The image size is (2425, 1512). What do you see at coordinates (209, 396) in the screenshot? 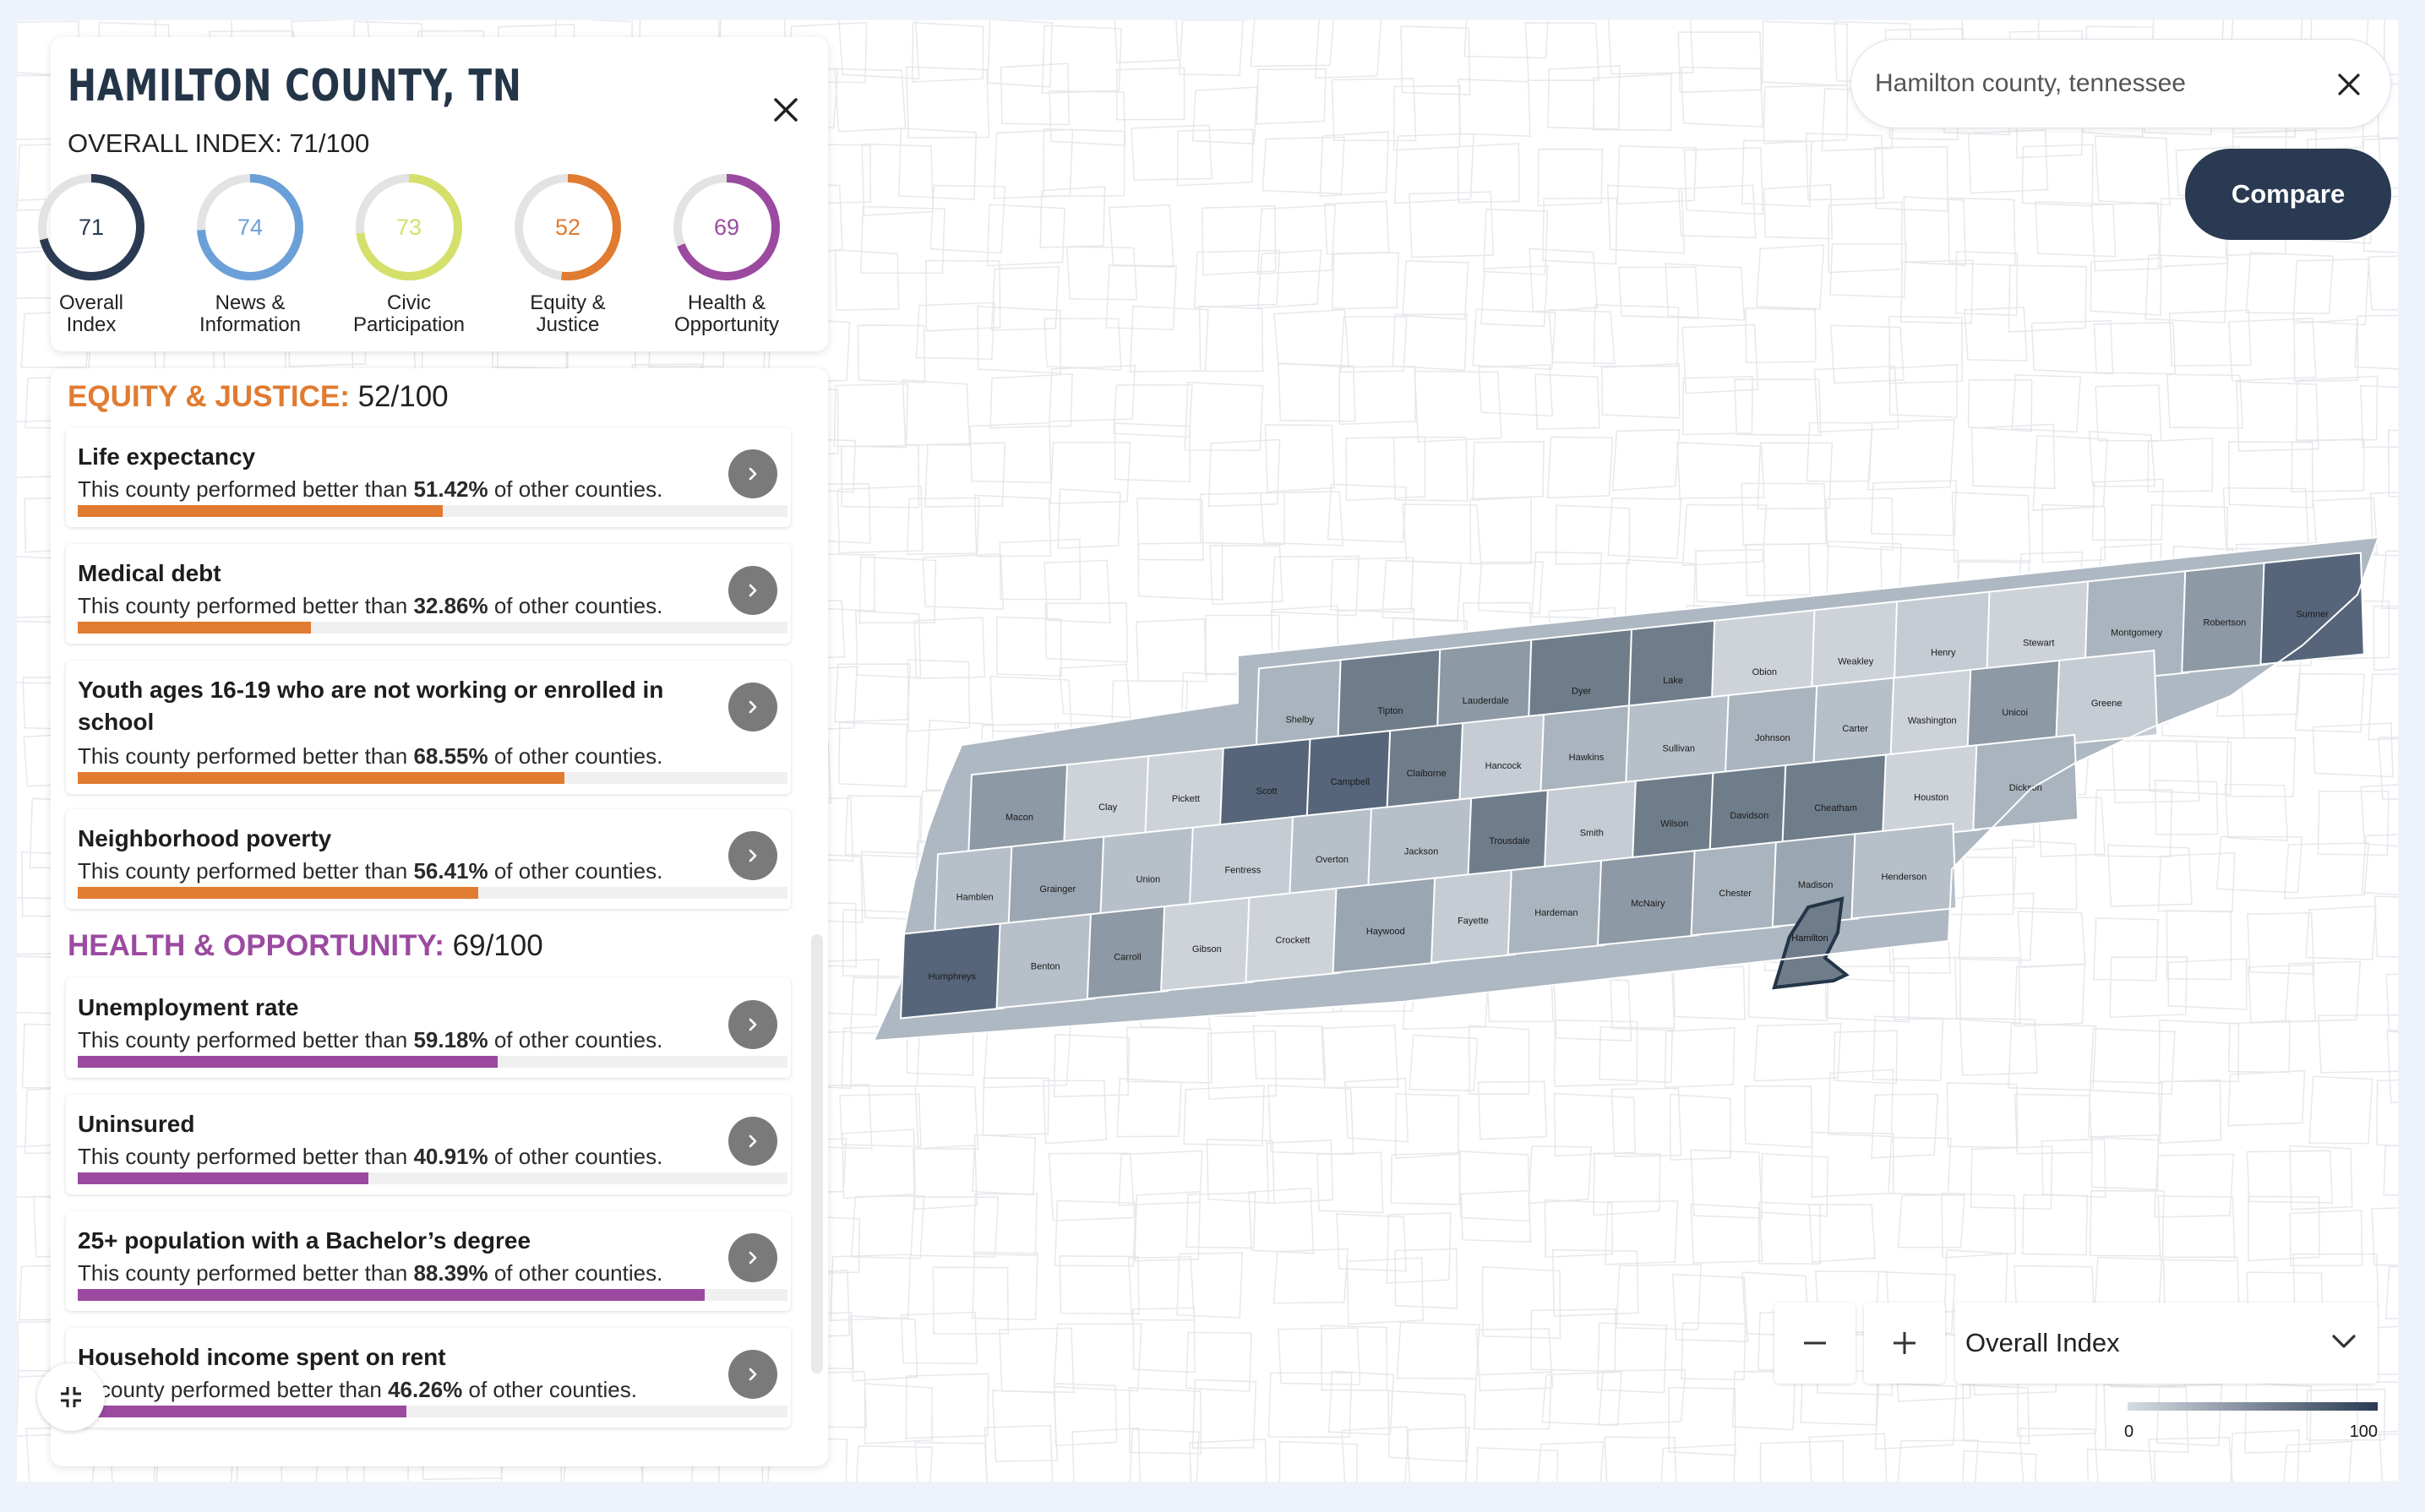
I see `section-category: EQUITY & JUSTICE:` at bounding box center [209, 396].